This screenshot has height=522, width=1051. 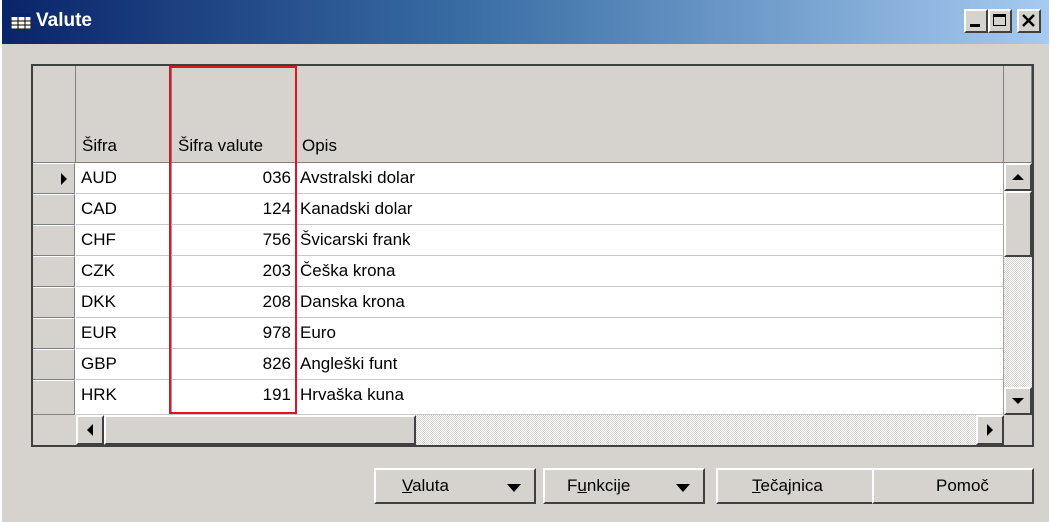 What do you see at coordinates (234, 209) in the screenshot?
I see `cell-currency-code: 124` at bounding box center [234, 209].